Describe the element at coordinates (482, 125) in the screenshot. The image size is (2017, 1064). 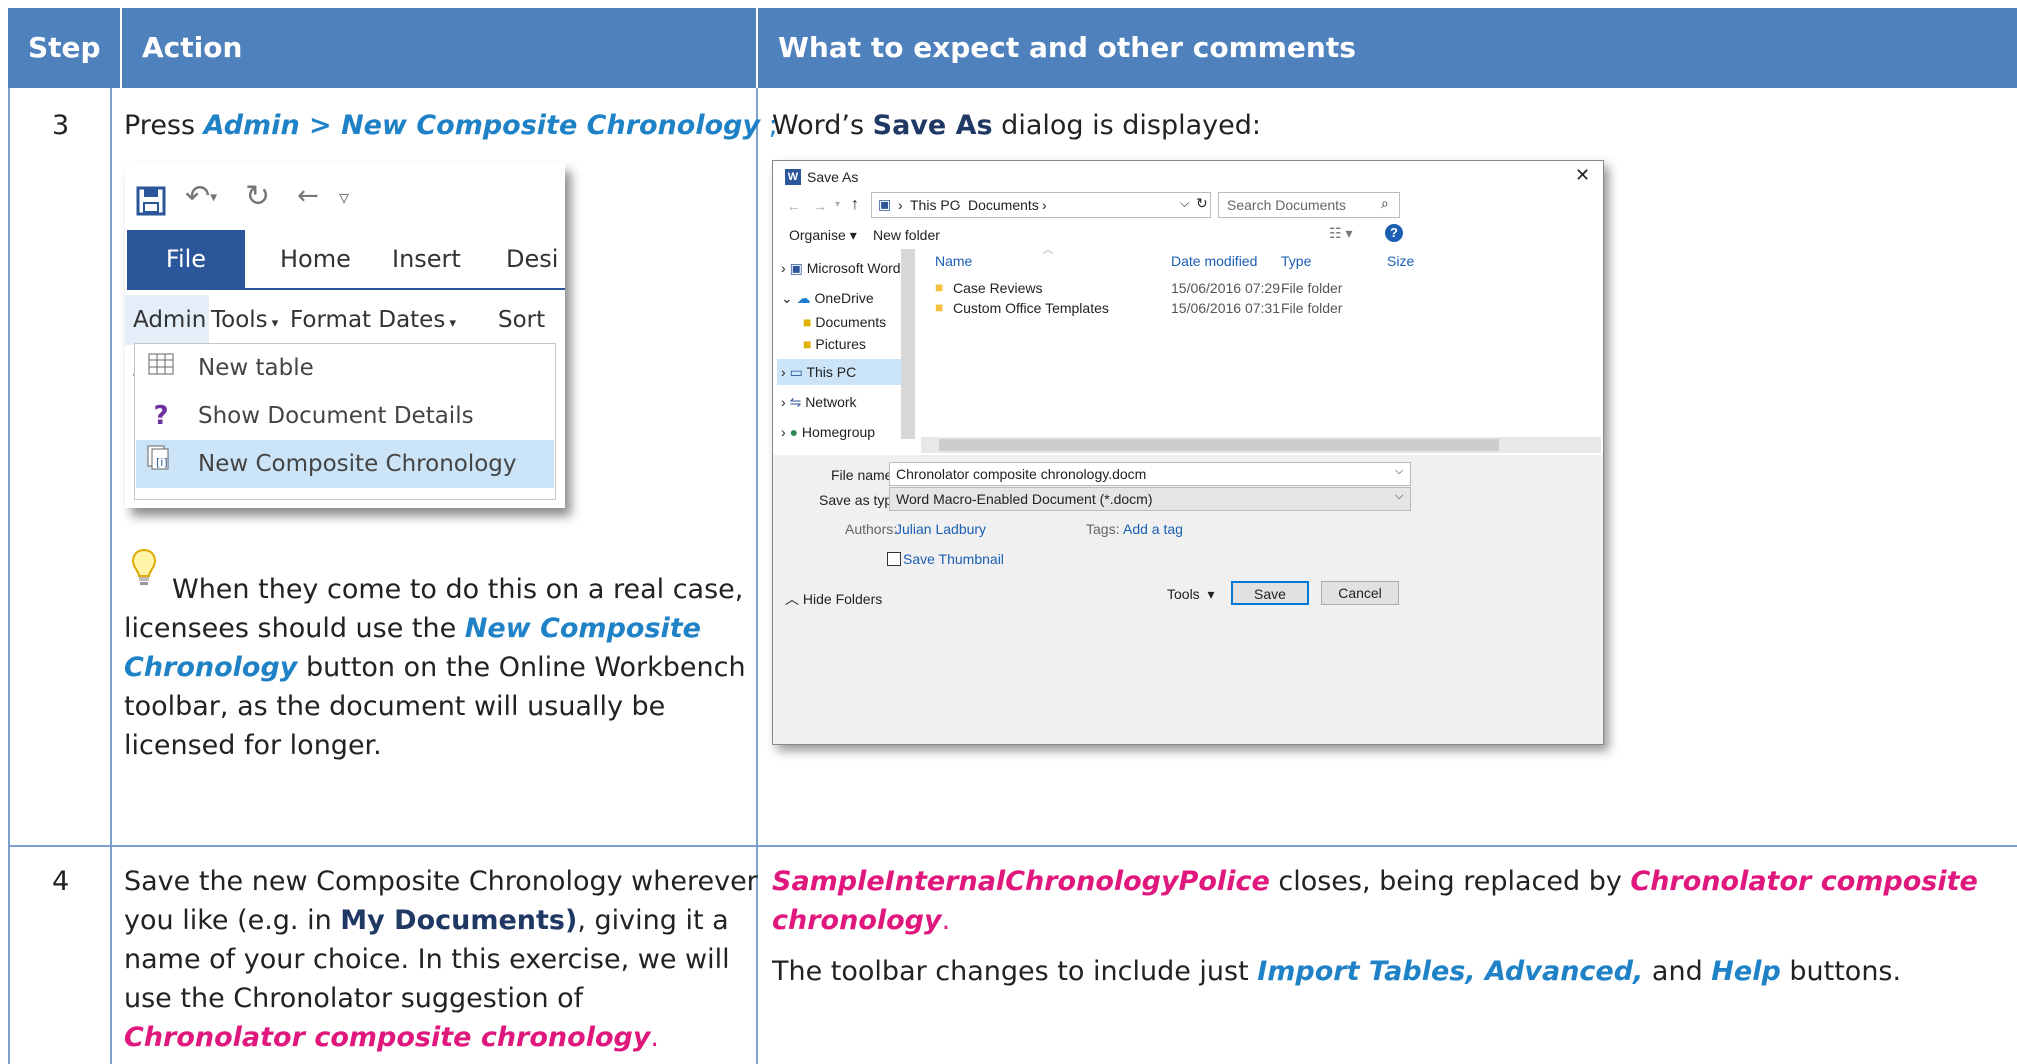
I see `admin-menu-link: Admin > New Composite Chronology` at that location.